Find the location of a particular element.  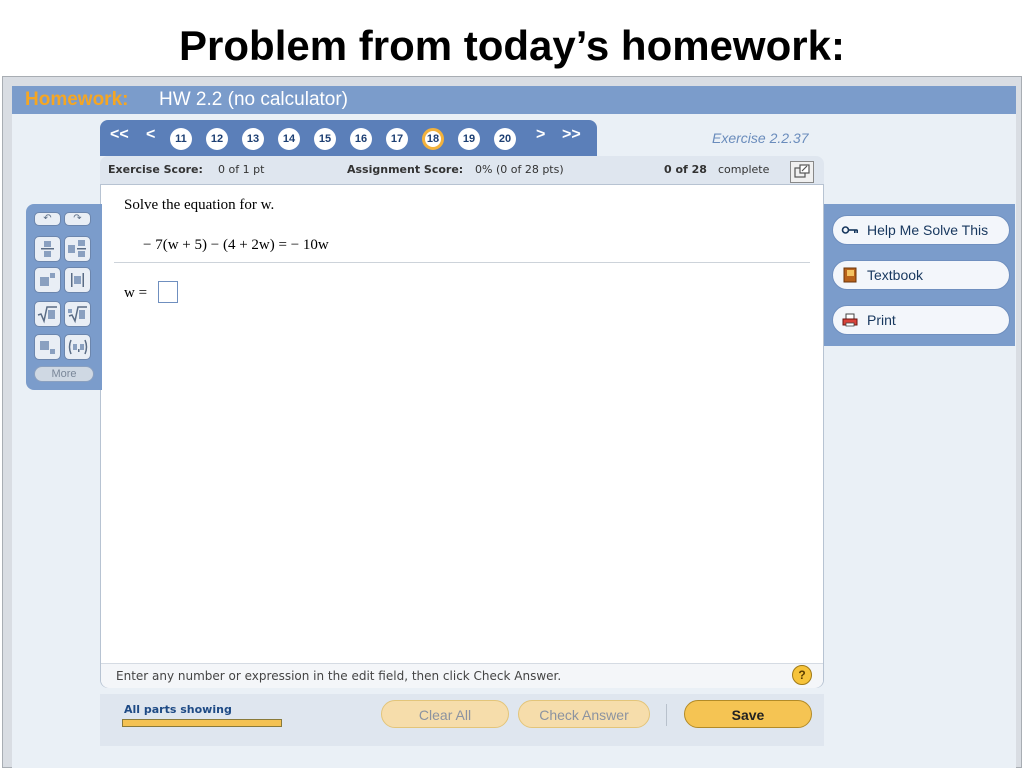

book-icon is located at coordinates (850, 275).